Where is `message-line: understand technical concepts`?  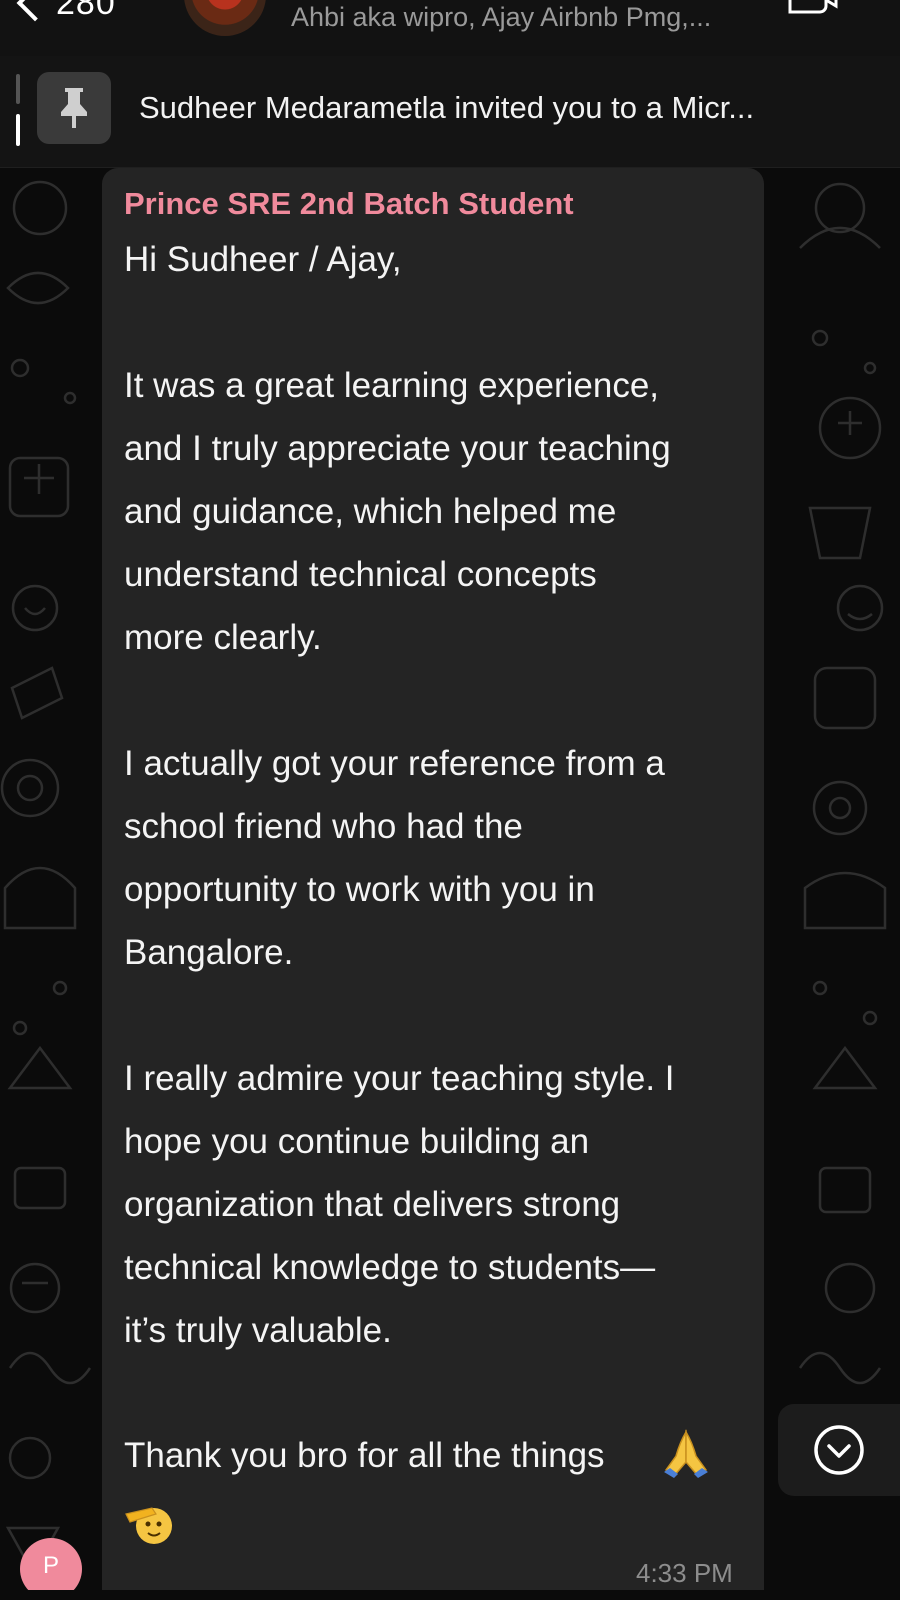
message-line: understand technical concepts is located at coordinates (360, 574).